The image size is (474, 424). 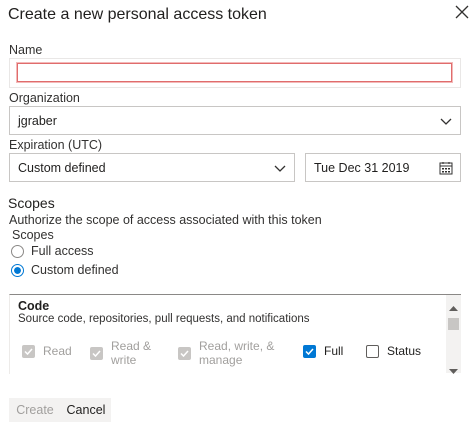 I want to click on scrollbar-thumb, so click(x=453, y=324).